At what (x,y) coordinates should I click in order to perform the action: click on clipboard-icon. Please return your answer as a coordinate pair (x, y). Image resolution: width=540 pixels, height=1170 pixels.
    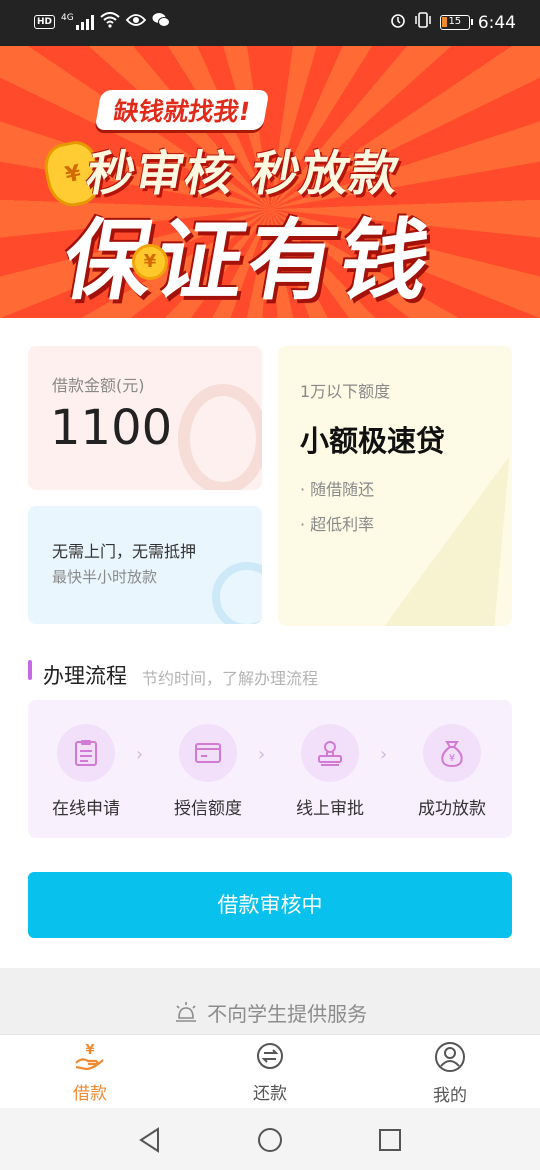
    Looking at the image, I should click on (86, 753).